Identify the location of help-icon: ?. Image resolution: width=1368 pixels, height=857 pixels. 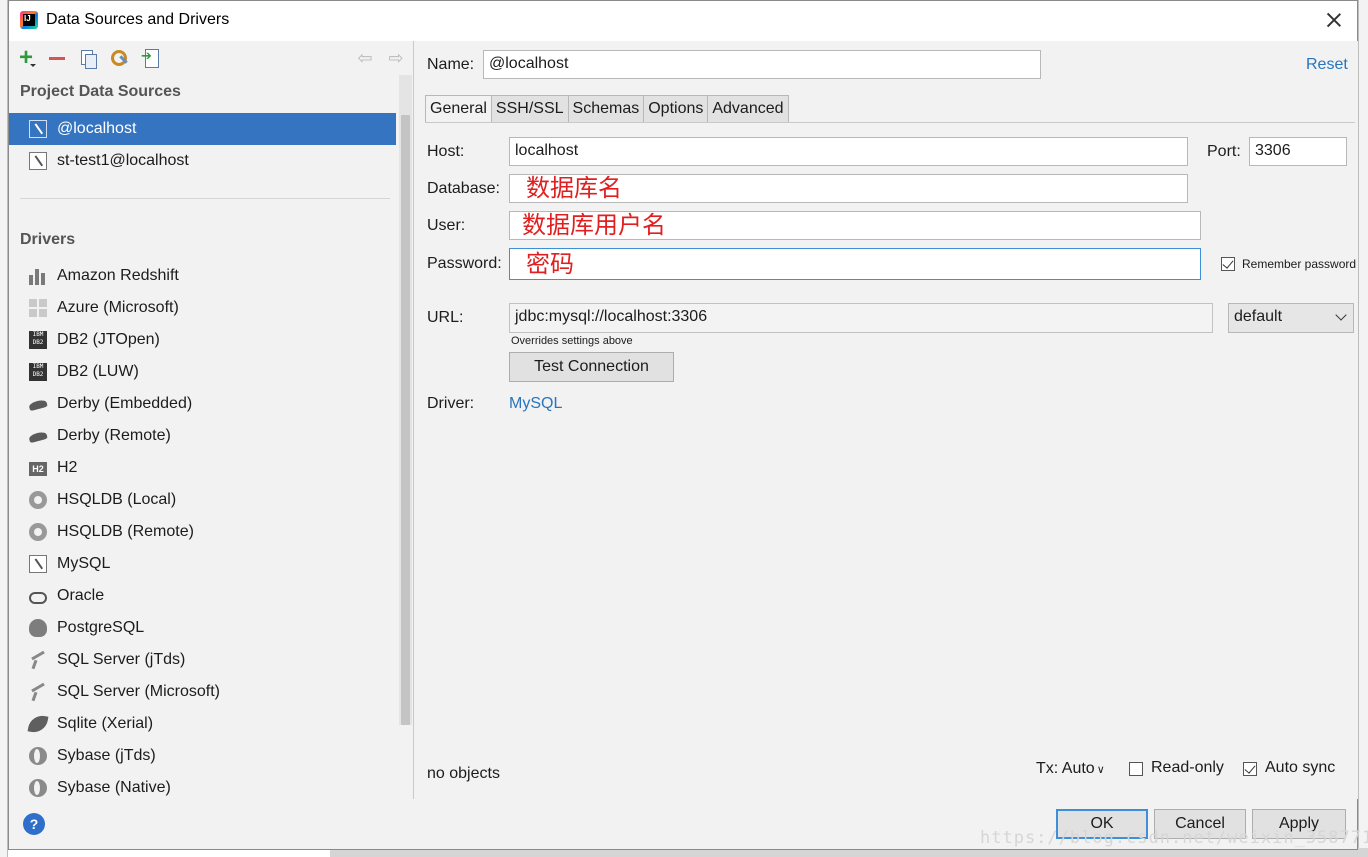
(34, 824).